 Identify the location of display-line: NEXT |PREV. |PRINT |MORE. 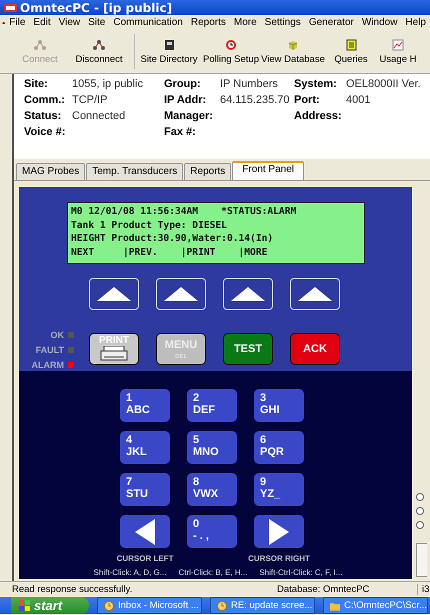
(169, 253).